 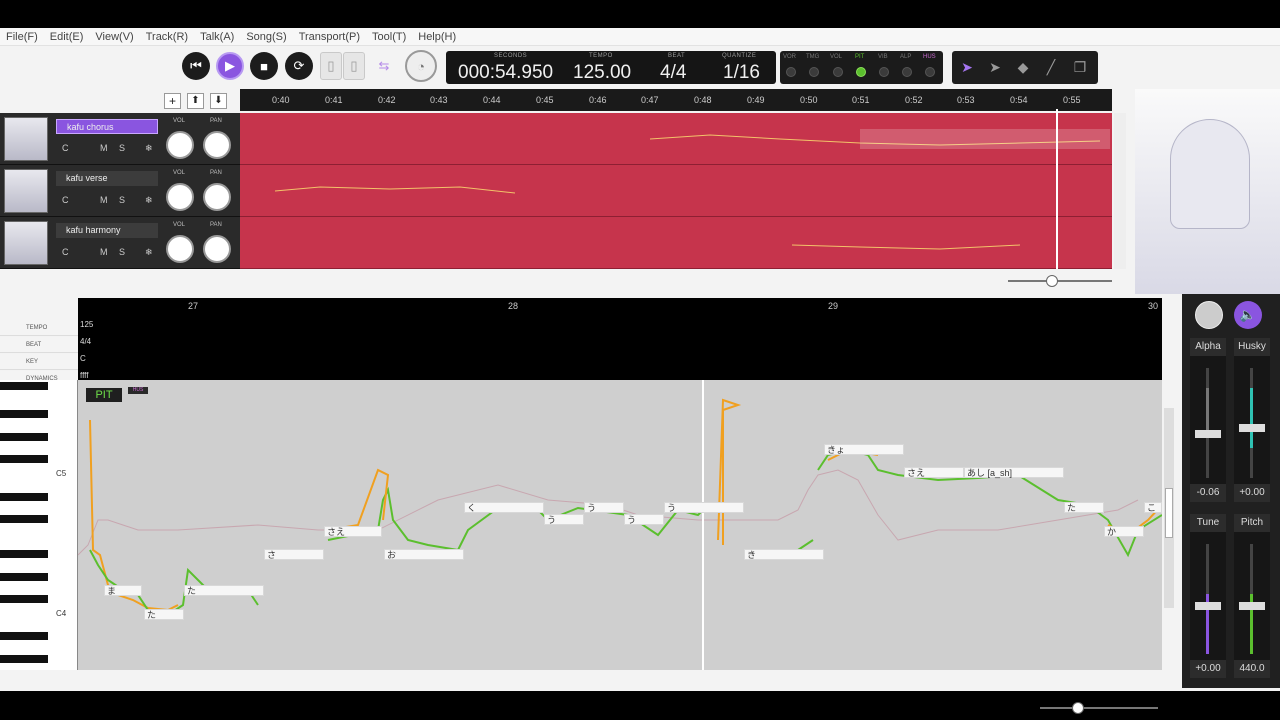 What do you see at coordinates (1014, 472) in the screenshot?
I see `note-block: あし [a_sh]` at bounding box center [1014, 472].